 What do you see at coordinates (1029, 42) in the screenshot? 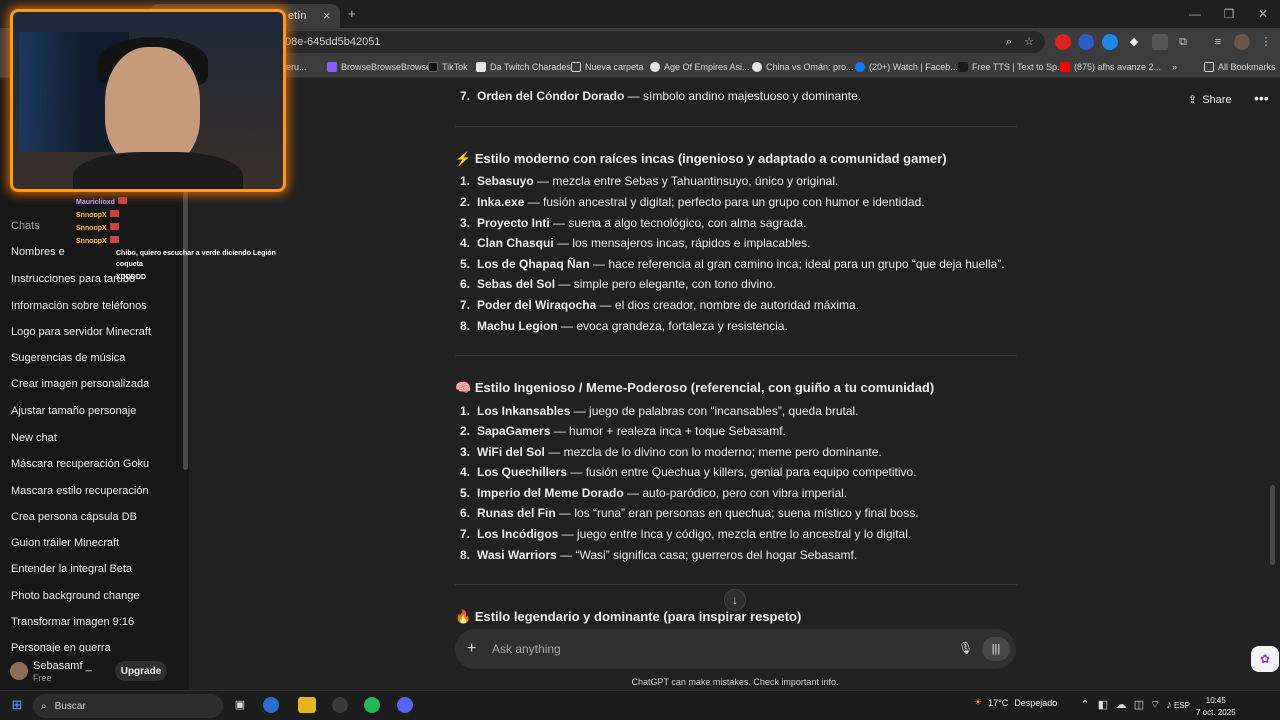
I see `bookmark-star-icon: ☆` at bounding box center [1029, 42].